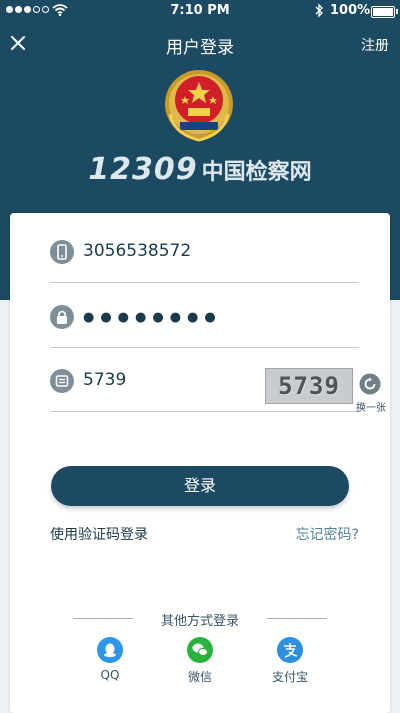 Image resolution: width=400 pixels, height=713 pixels. I want to click on wechat-icon, so click(200, 650).